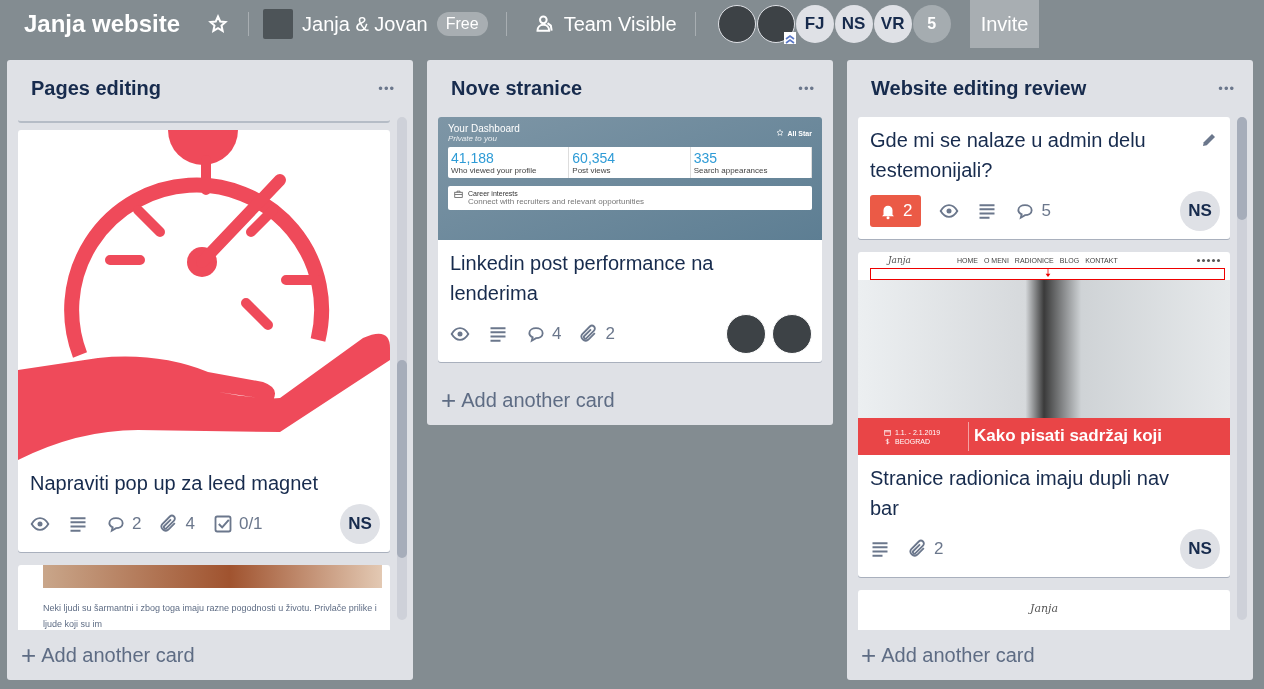  What do you see at coordinates (594, 158) in the screenshot?
I see `stat-value: 60,354` at bounding box center [594, 158].